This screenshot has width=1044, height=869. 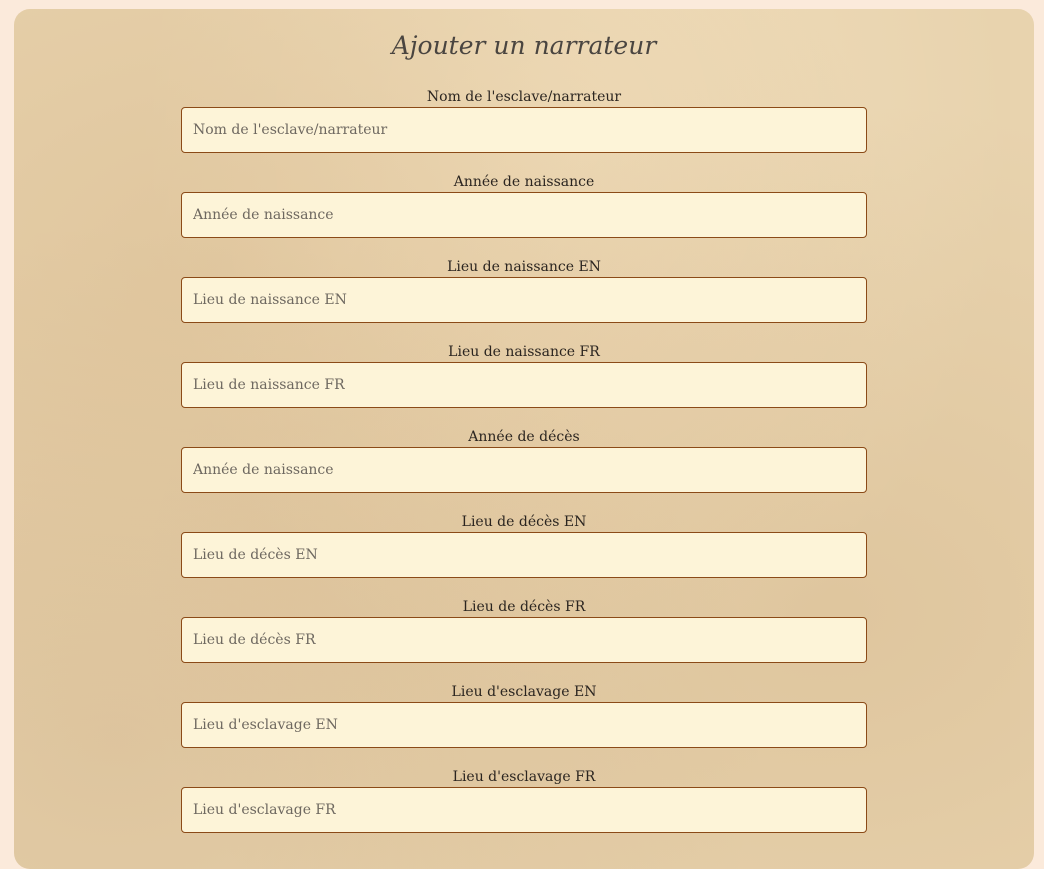 I want to click on field-label: Lieu de décès FR, so click(x=524, y=607).